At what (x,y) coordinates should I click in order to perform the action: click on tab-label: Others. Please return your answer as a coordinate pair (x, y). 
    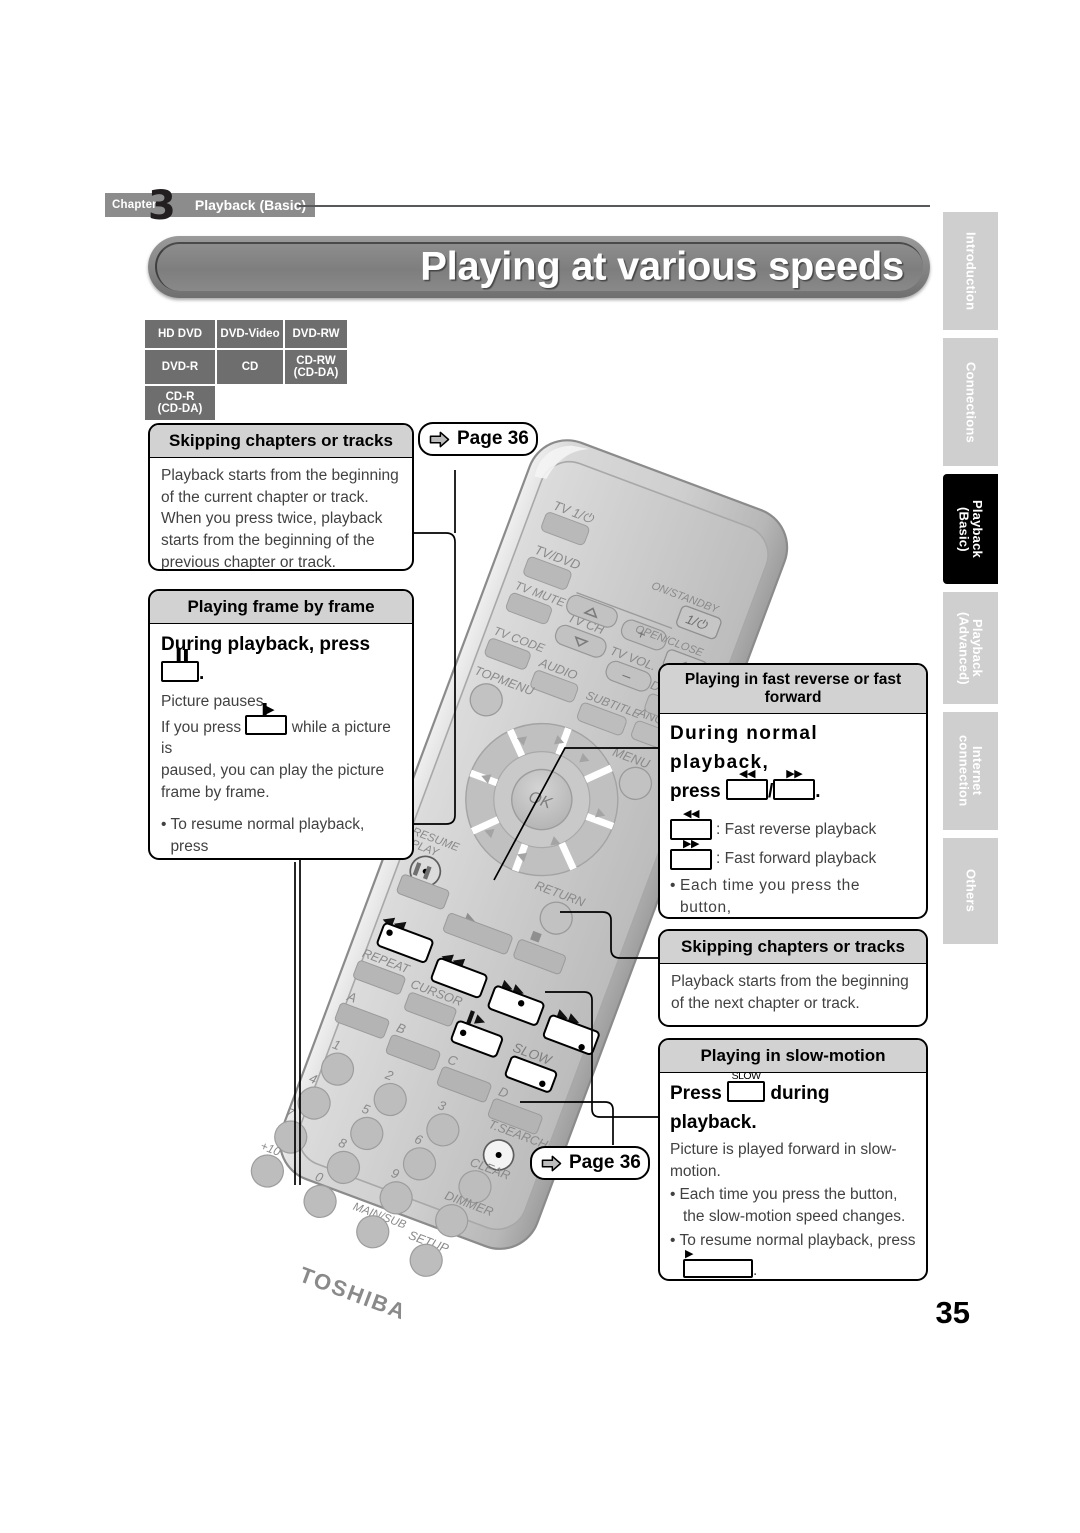
    Looking at the image, I should click on (971, 891).